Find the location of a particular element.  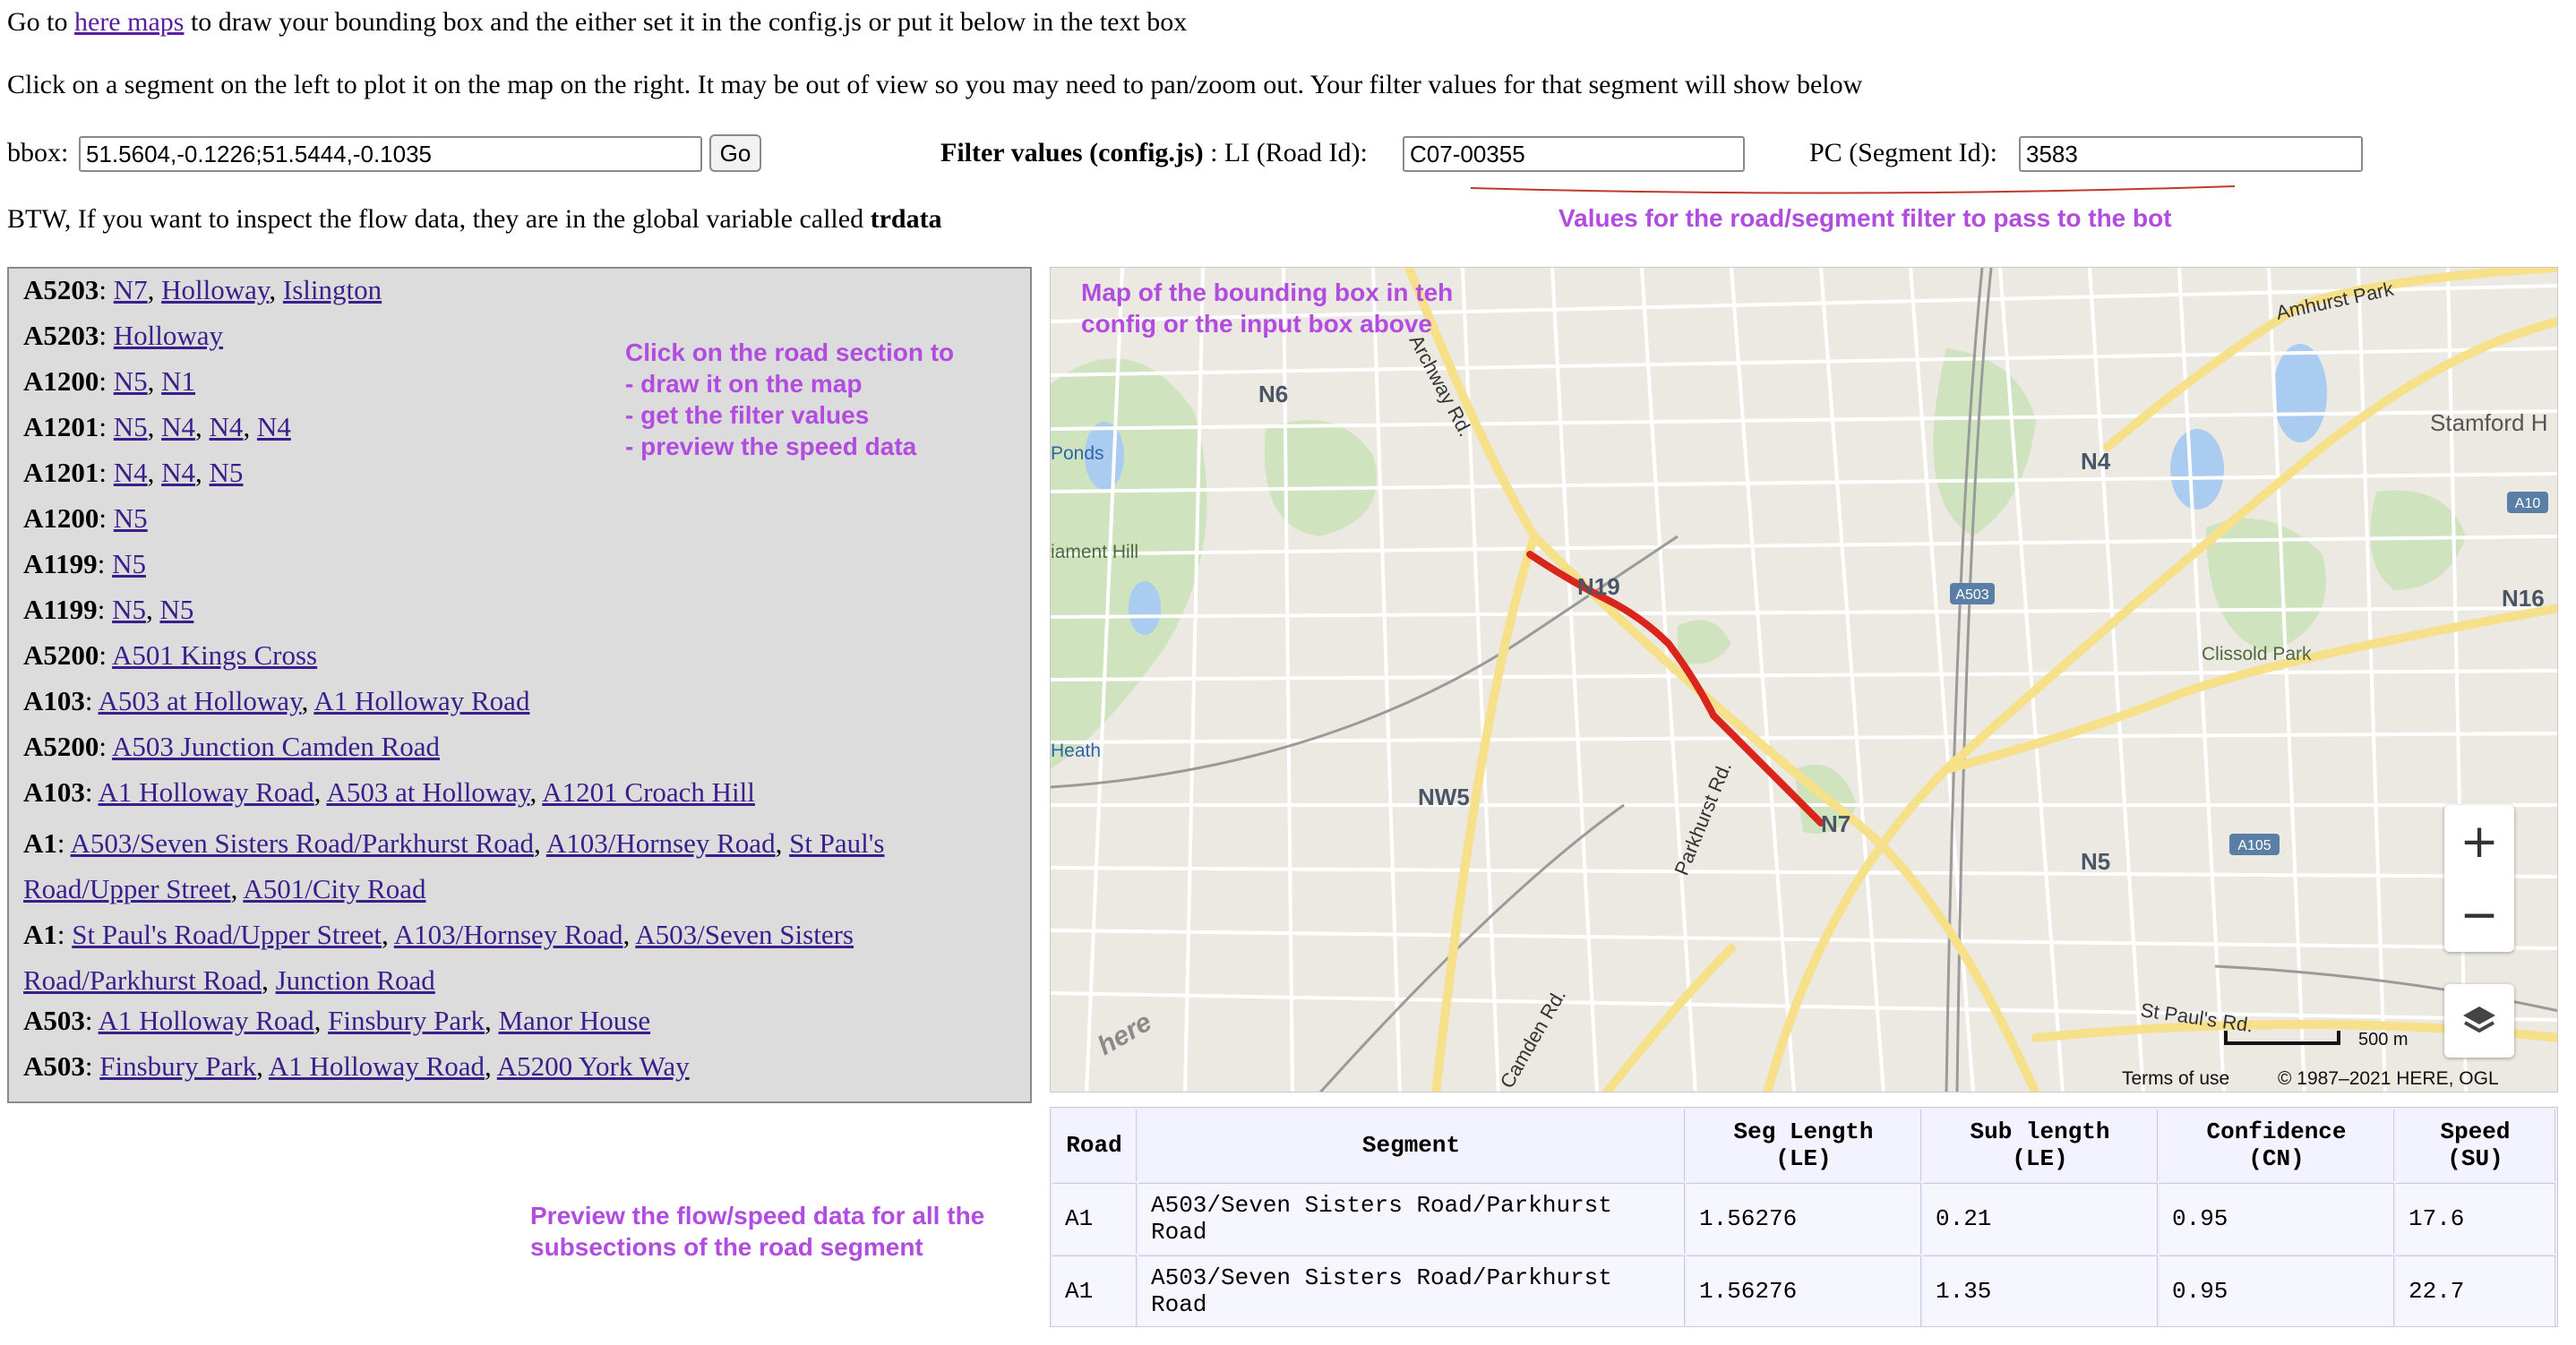

road-section-link: A5200 York Way is located at coordinates (593, 1066).